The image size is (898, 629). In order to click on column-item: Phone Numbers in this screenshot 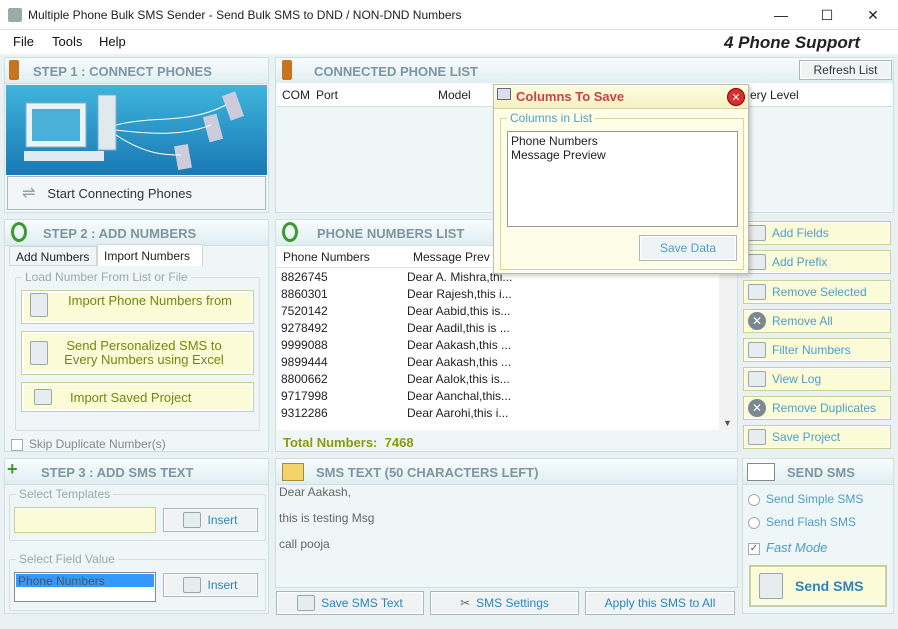, I will do `click(622, 141)`.